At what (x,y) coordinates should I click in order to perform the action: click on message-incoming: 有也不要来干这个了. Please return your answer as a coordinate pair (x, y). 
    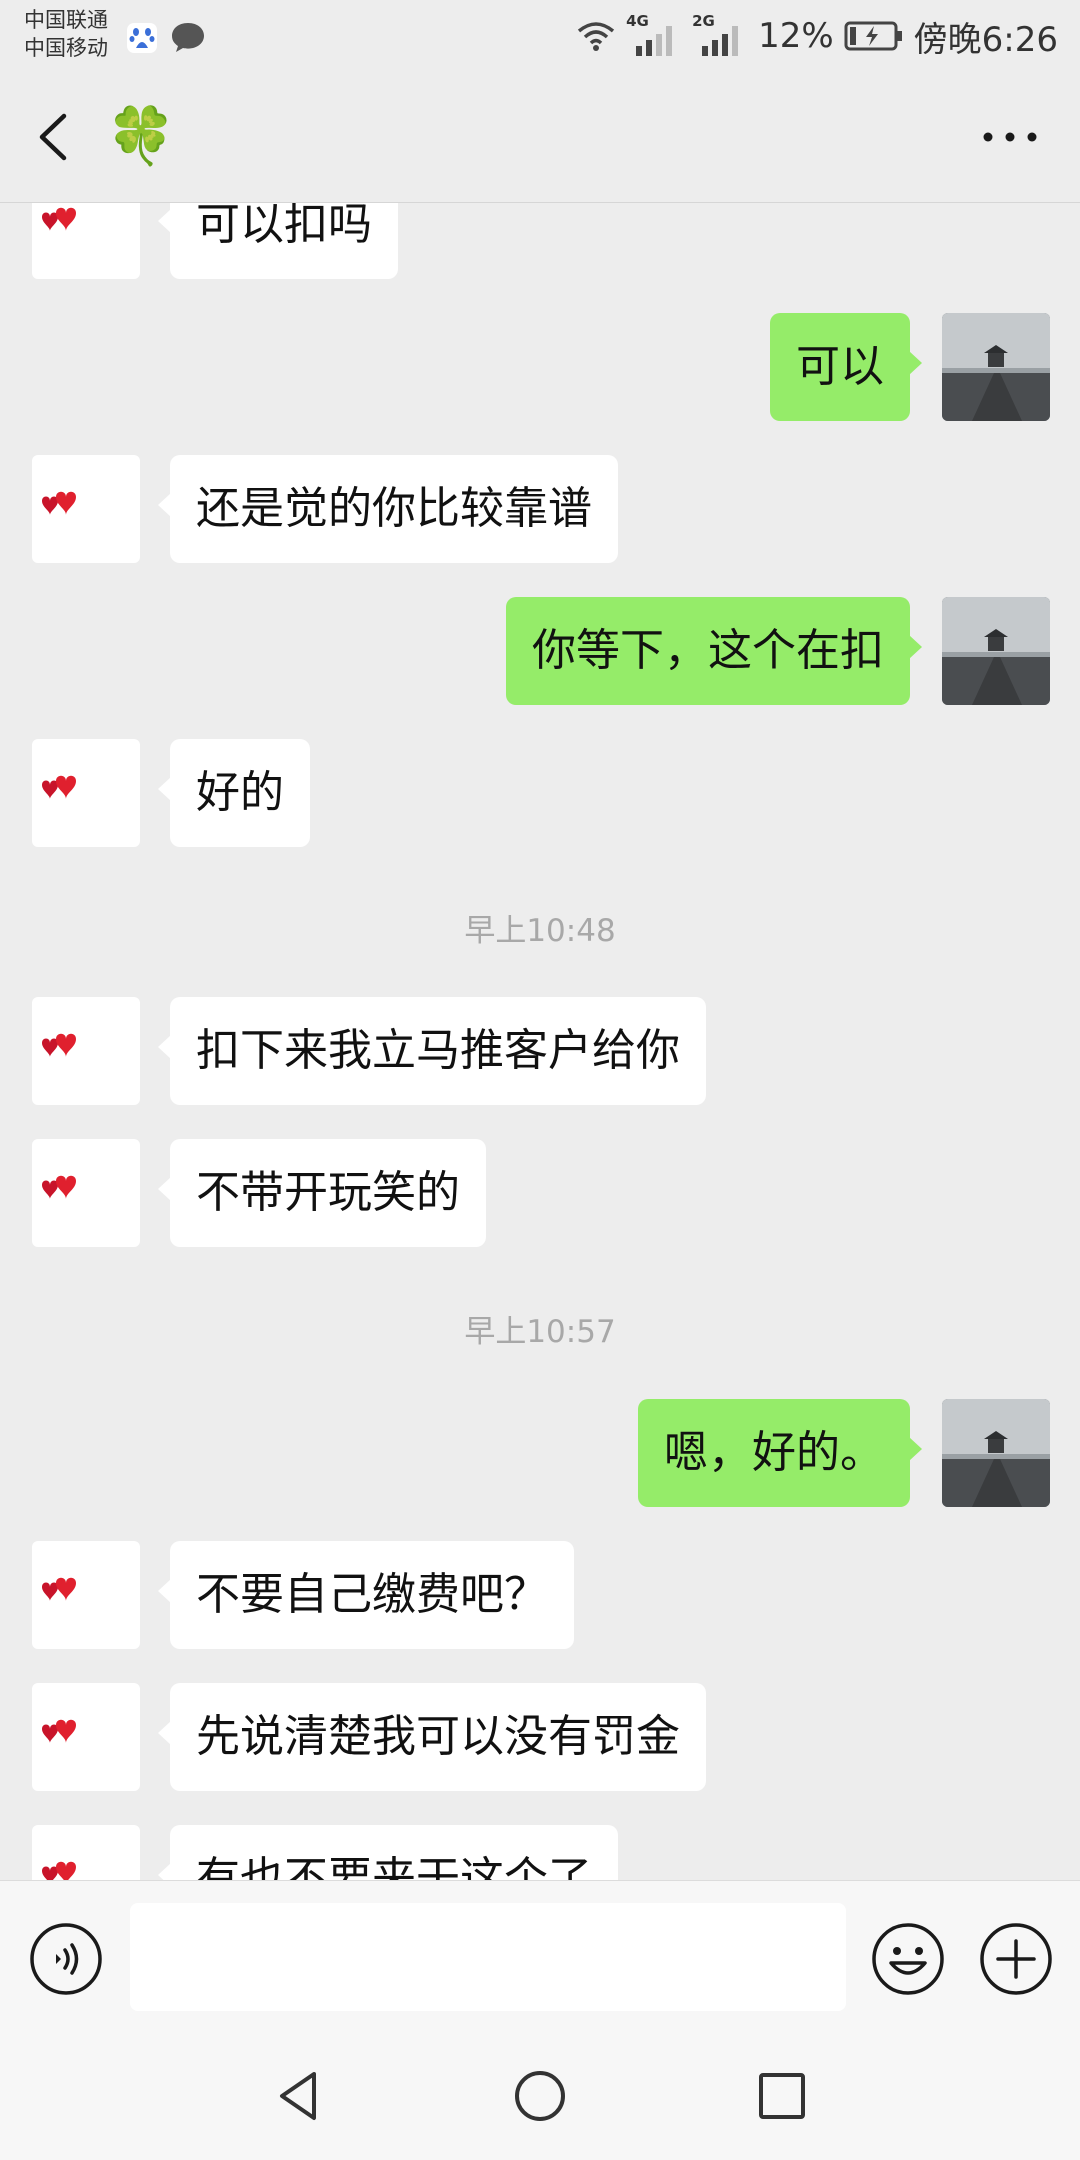
    Looking at the image, I should click on (540, 1852).